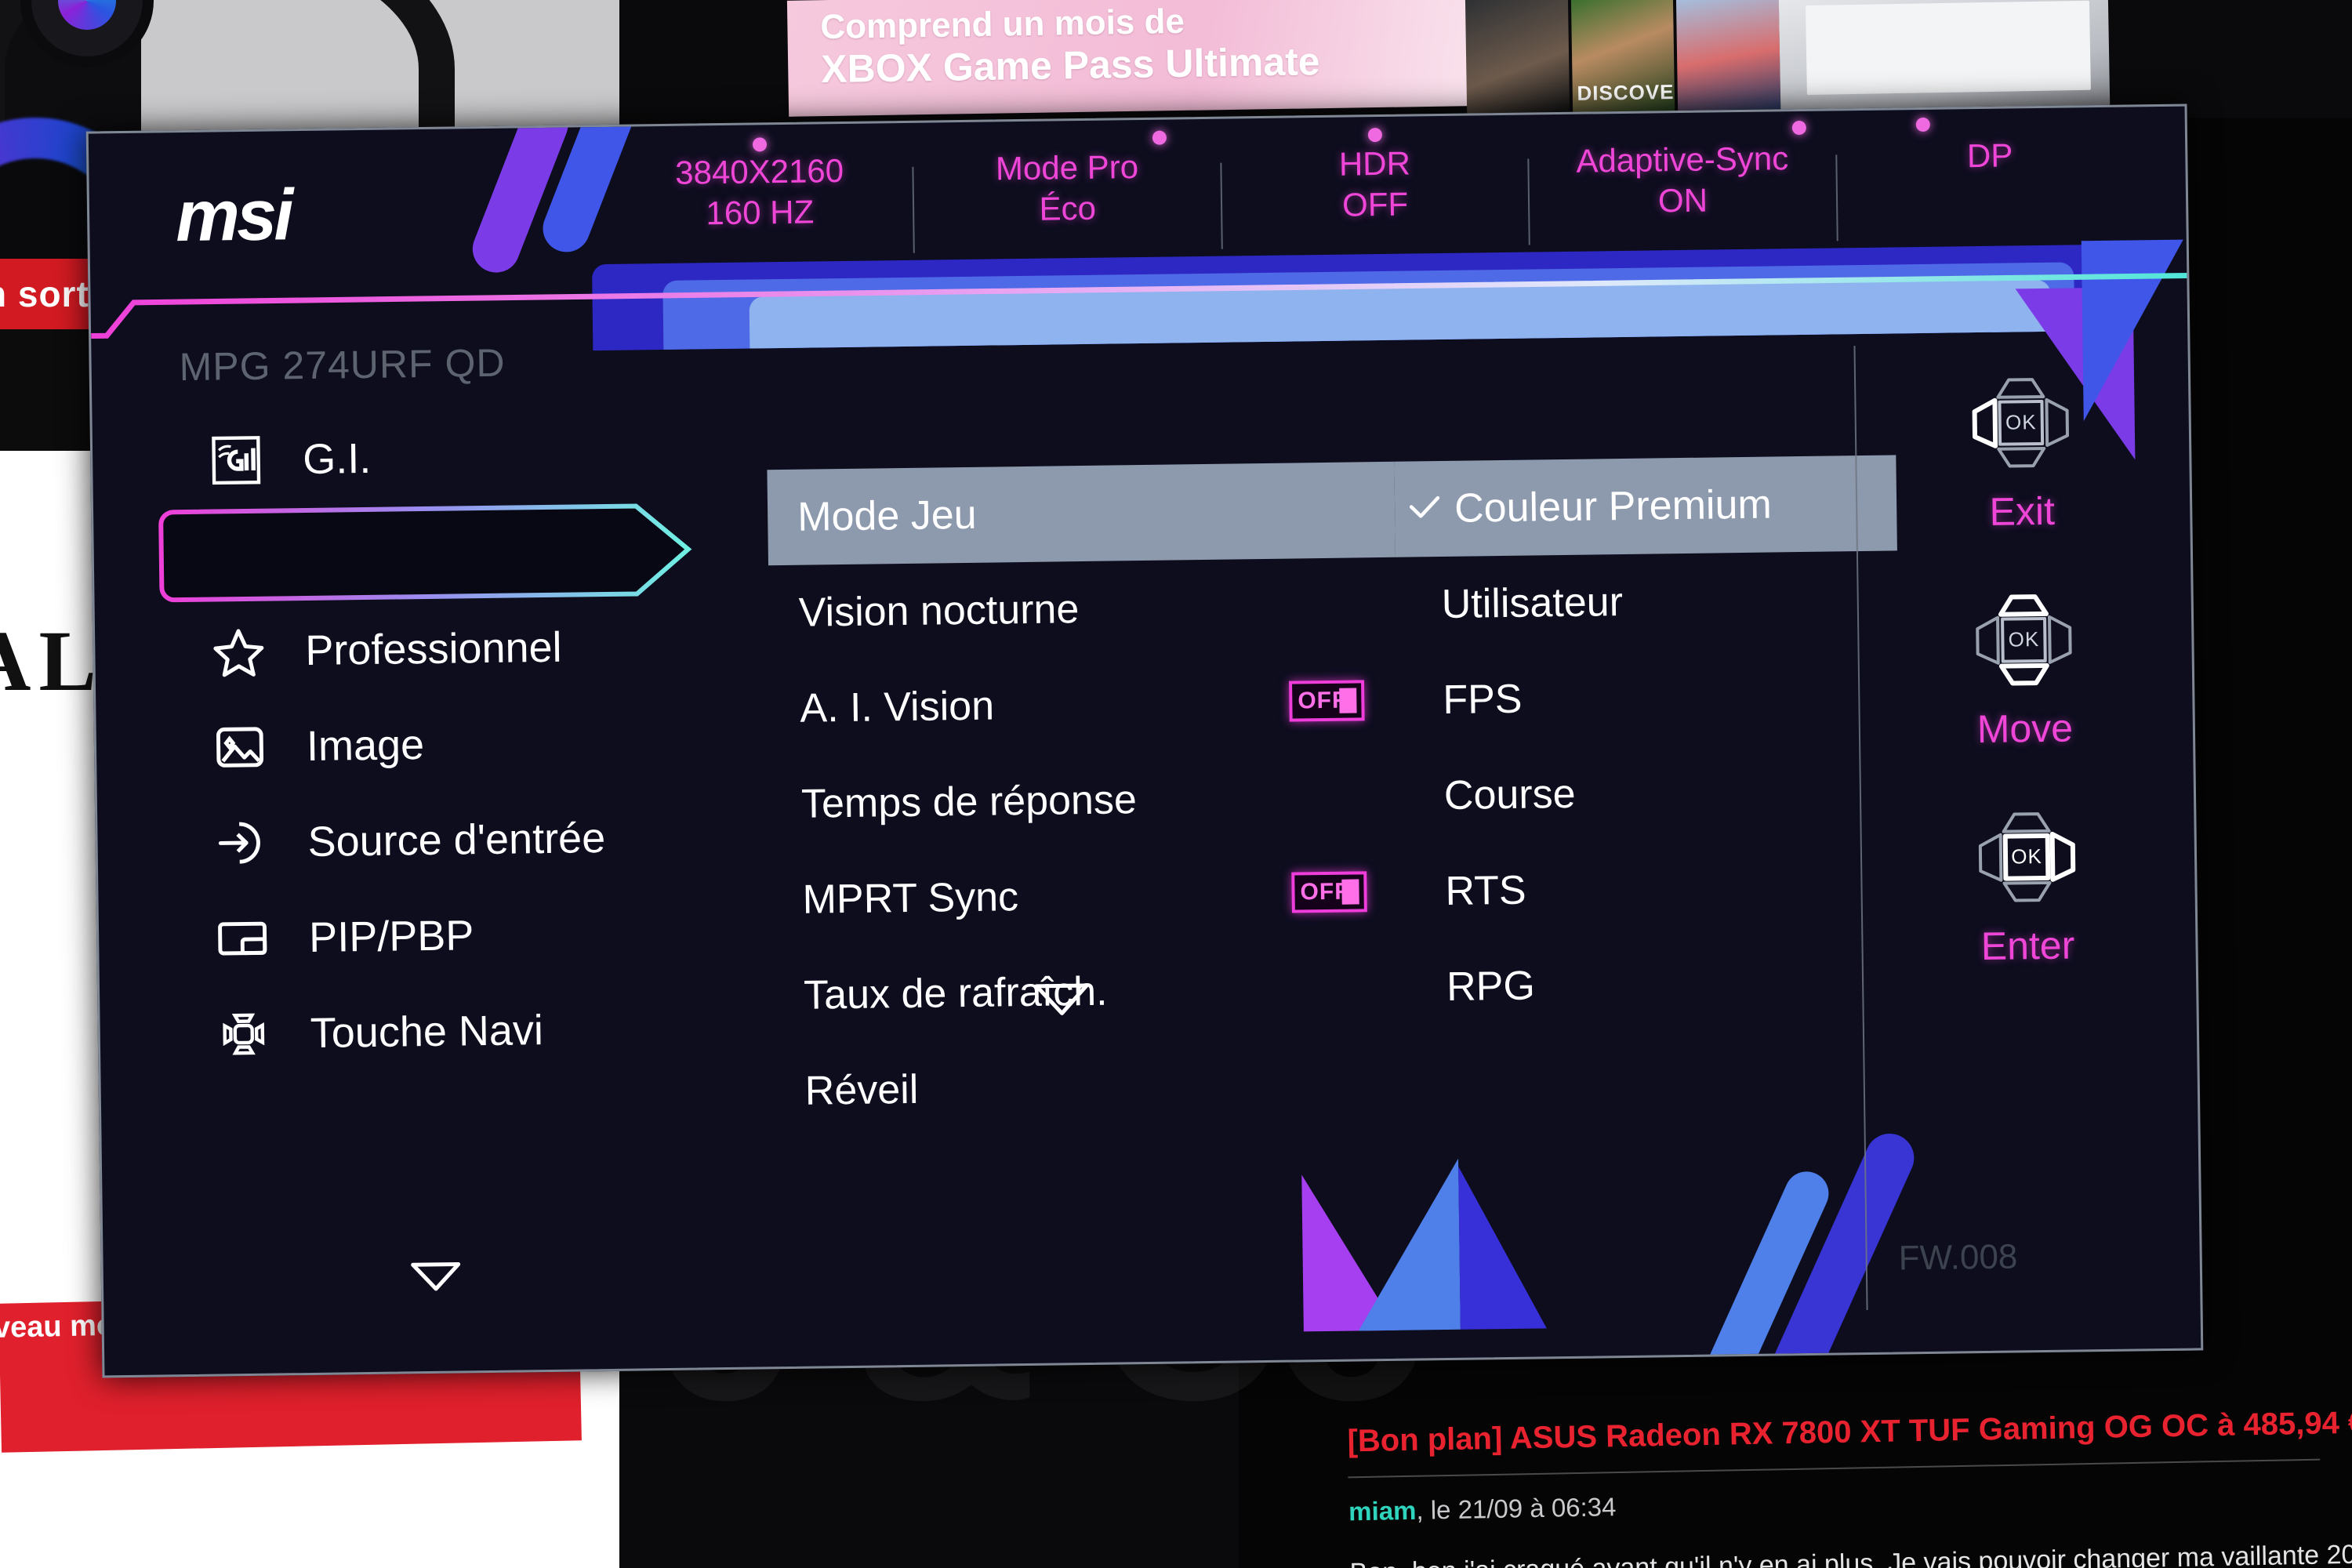 The height and width of the screenshot is (1568, 2352). Describe the element at coordinates (1944, 56) in the screenshot. I see `laptop-photo` at that location.